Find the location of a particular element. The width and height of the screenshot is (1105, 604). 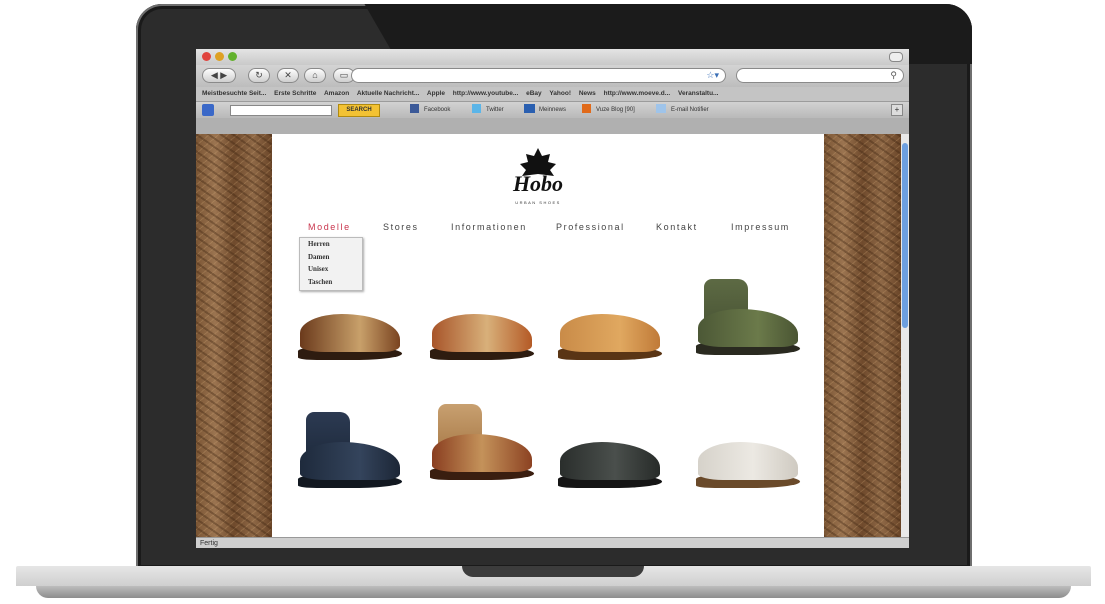

minimize-window-button is located at coordinates (219, 56).